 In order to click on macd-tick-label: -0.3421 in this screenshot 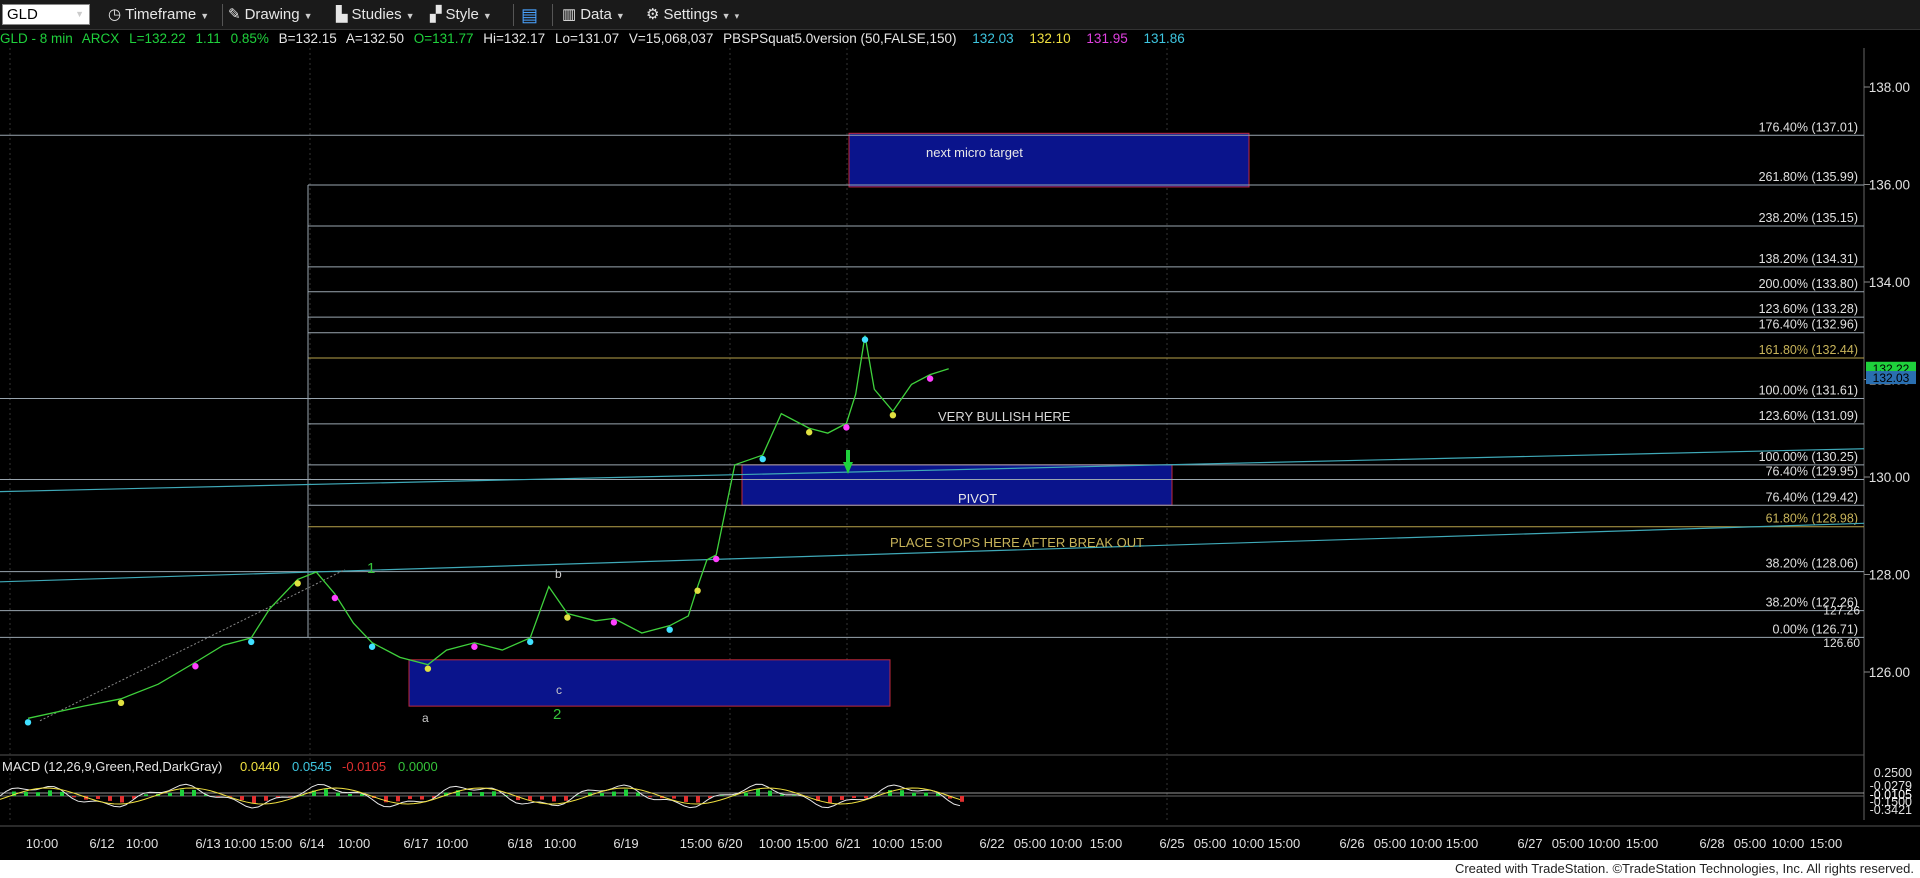, I will do `click(1891, 810)`.